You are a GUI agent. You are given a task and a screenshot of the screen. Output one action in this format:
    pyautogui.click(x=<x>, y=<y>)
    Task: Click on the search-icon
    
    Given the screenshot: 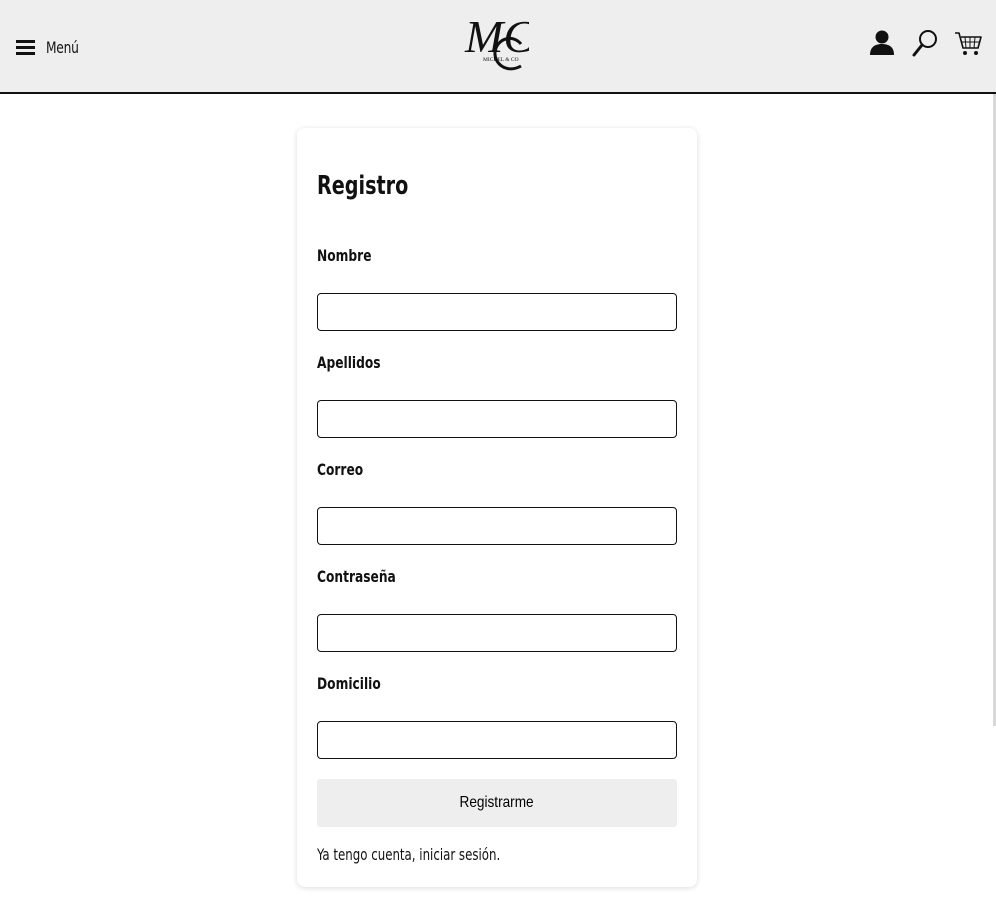 What is the action you would take?
    pyautogui.click(x=925, y=43)
    